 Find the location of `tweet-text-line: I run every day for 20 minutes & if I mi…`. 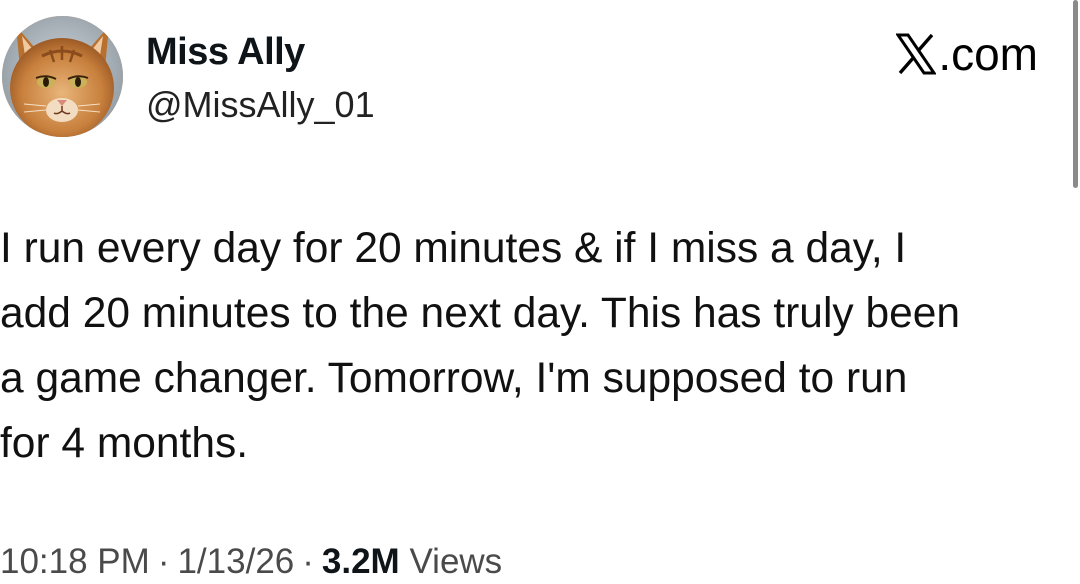

tweet-text-line: I run every day for 20 minutes & if I mi… is located at coordinates (453, 248).